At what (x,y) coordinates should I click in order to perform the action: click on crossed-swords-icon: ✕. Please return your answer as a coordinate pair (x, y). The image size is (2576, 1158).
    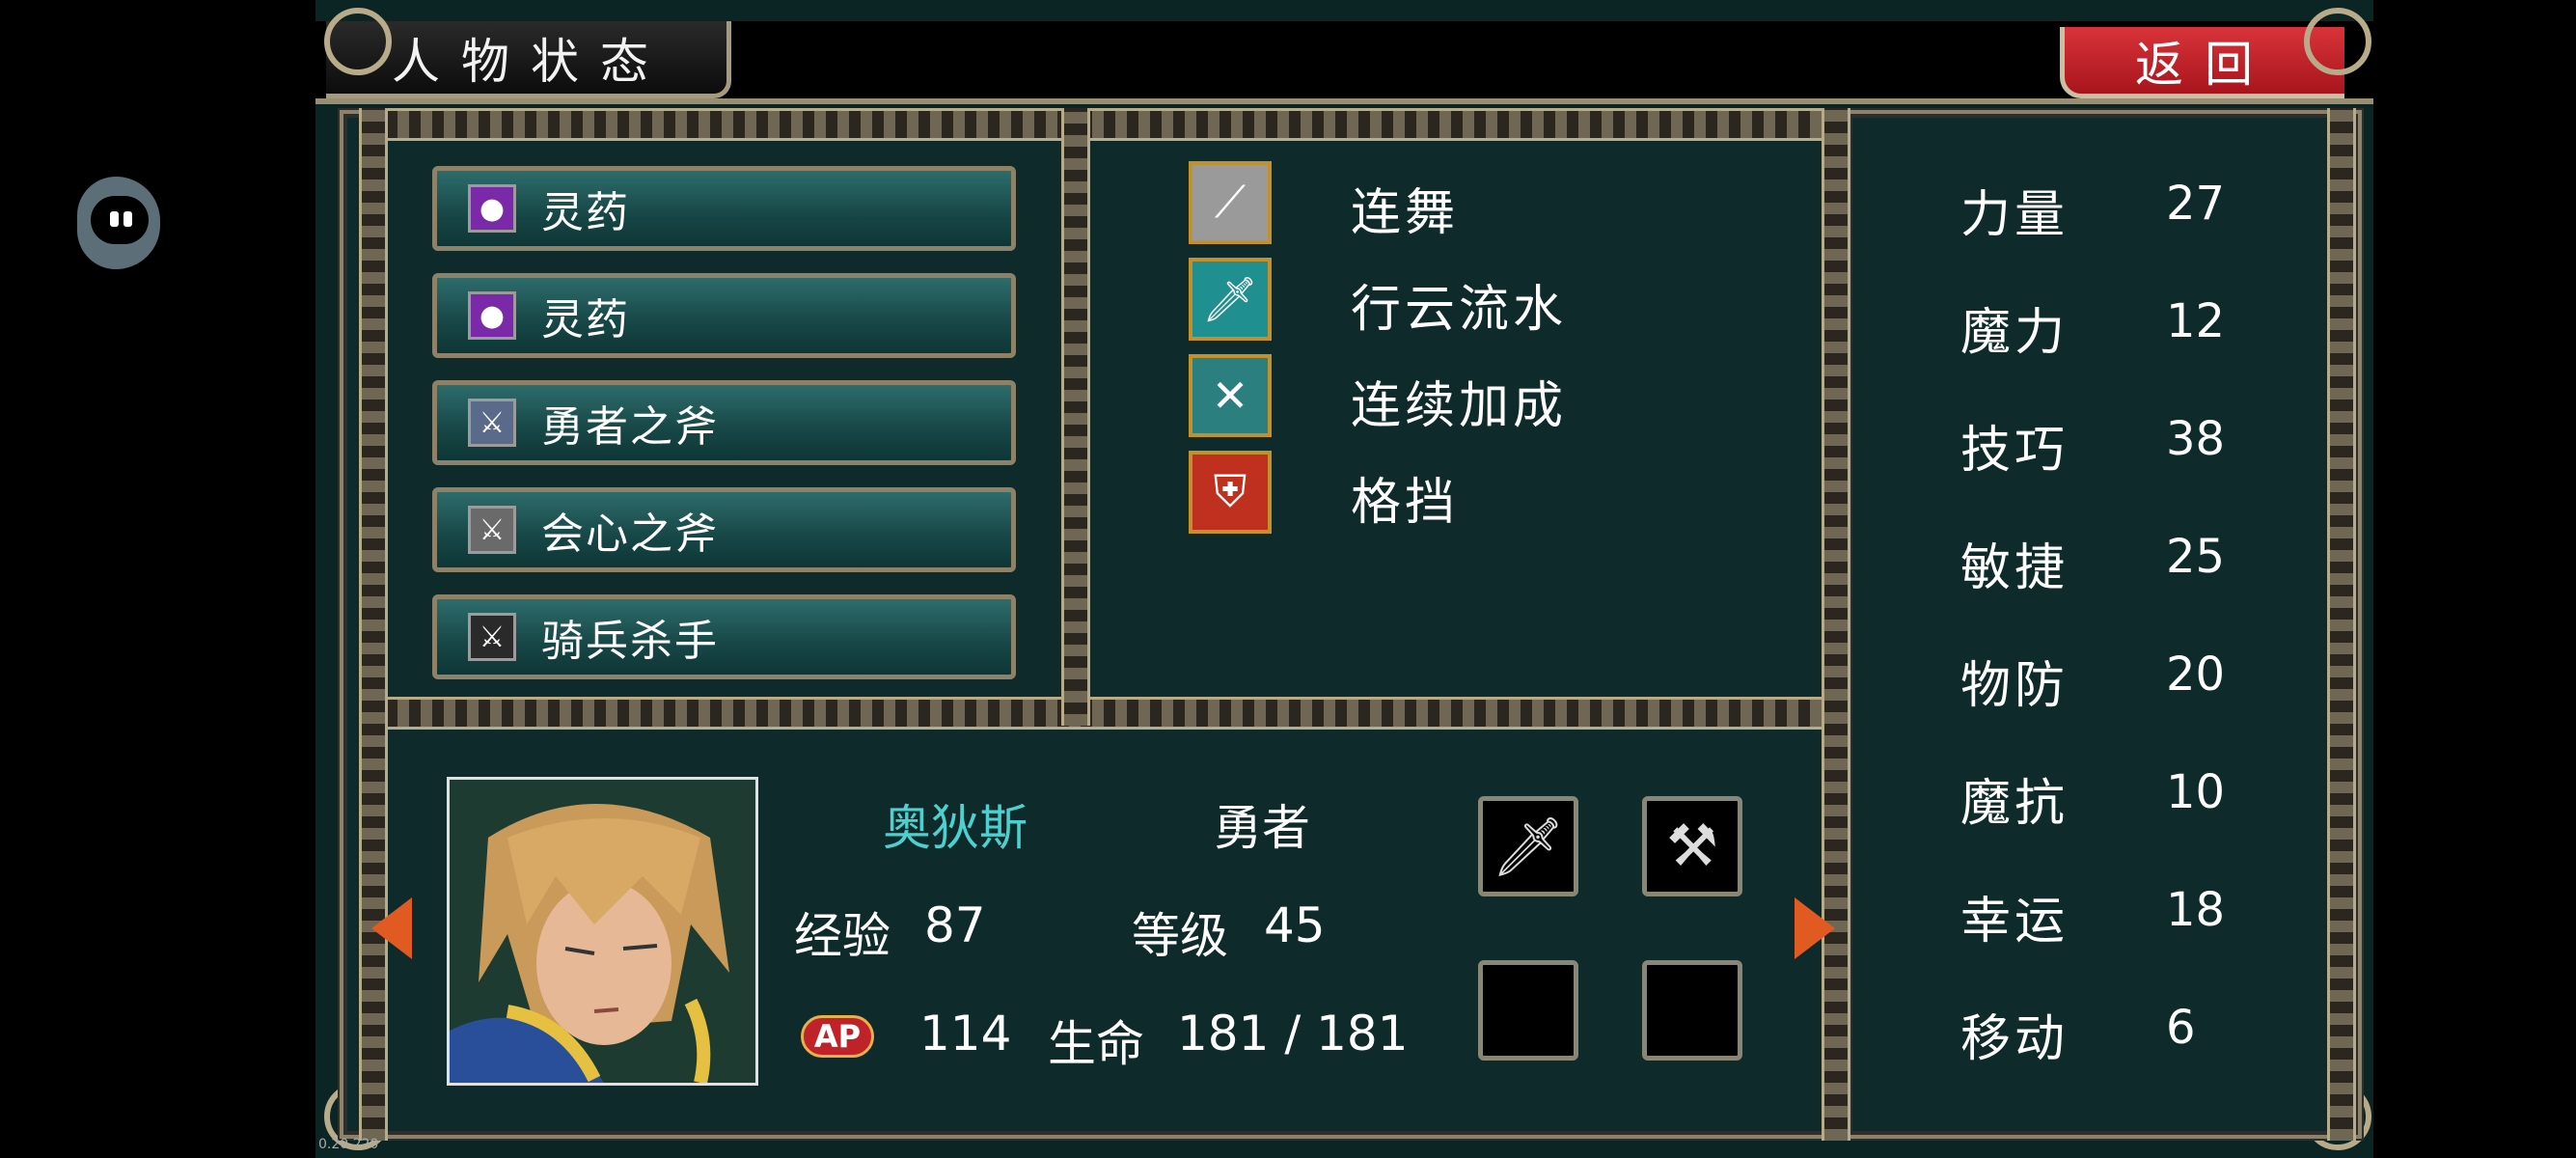
    Looking at the image, I should click on (1230, 395).